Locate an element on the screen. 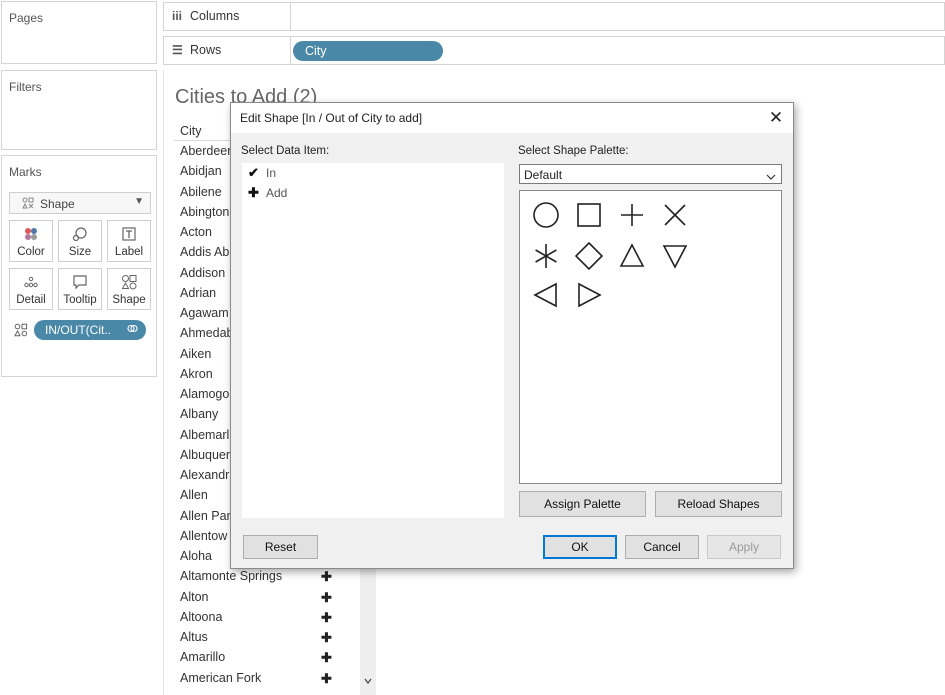 Image resolution: width=945 pixels, height=695 pixels. city-name: Albany is located at coordinates (199, 414).